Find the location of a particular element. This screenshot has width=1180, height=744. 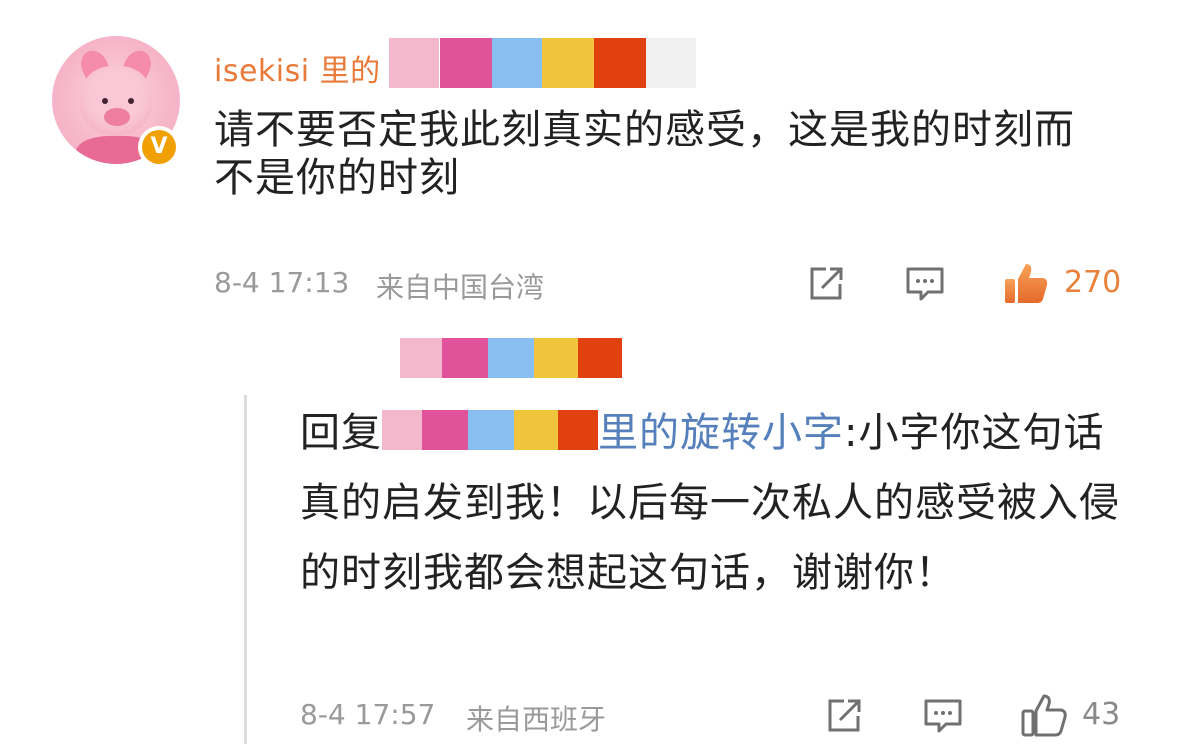

comment-text: 请不要否定我此刻真实的感受，这是我的时刻而不是你的时刻 is located at coordinates (644, 154).